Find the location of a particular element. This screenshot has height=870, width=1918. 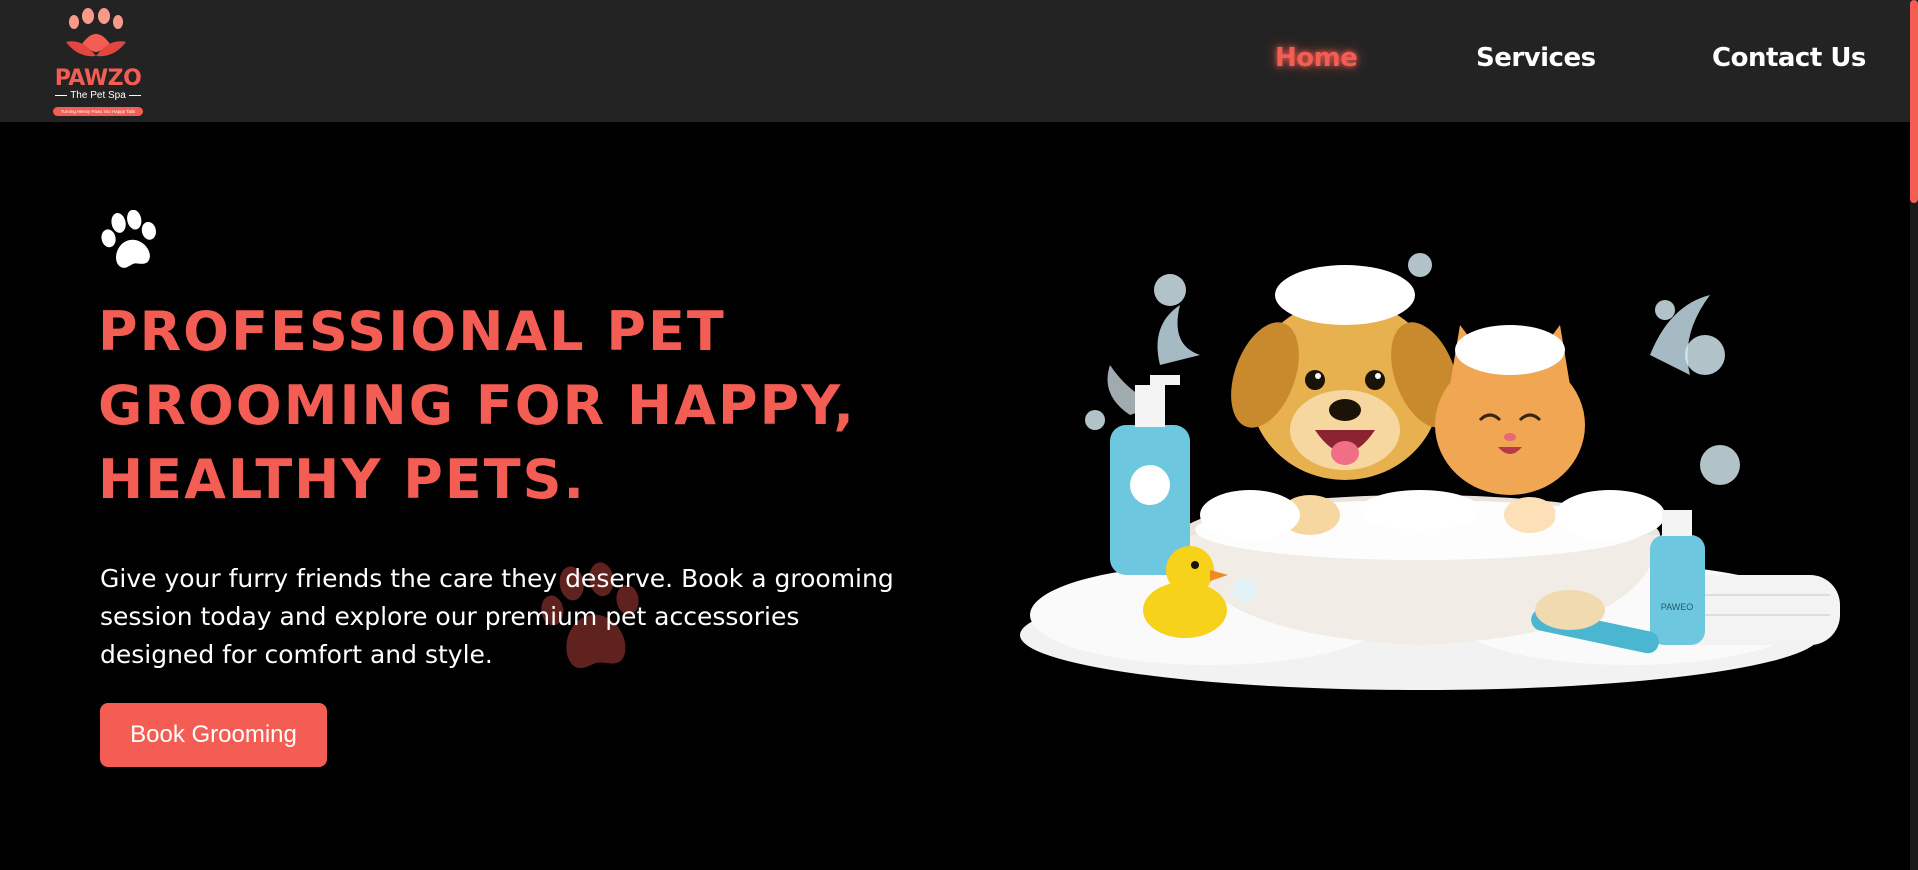

bottle-label: PAWEO is located at coordinates (1677, 607).